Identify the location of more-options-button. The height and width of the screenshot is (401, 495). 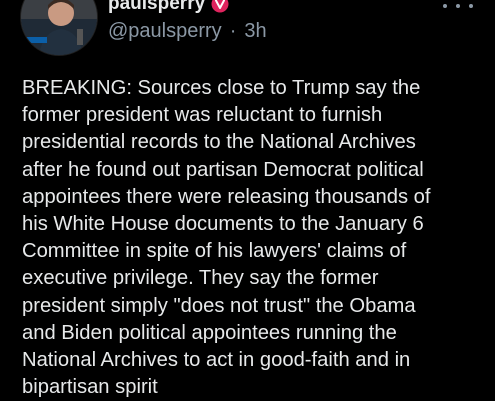
(458, 8).